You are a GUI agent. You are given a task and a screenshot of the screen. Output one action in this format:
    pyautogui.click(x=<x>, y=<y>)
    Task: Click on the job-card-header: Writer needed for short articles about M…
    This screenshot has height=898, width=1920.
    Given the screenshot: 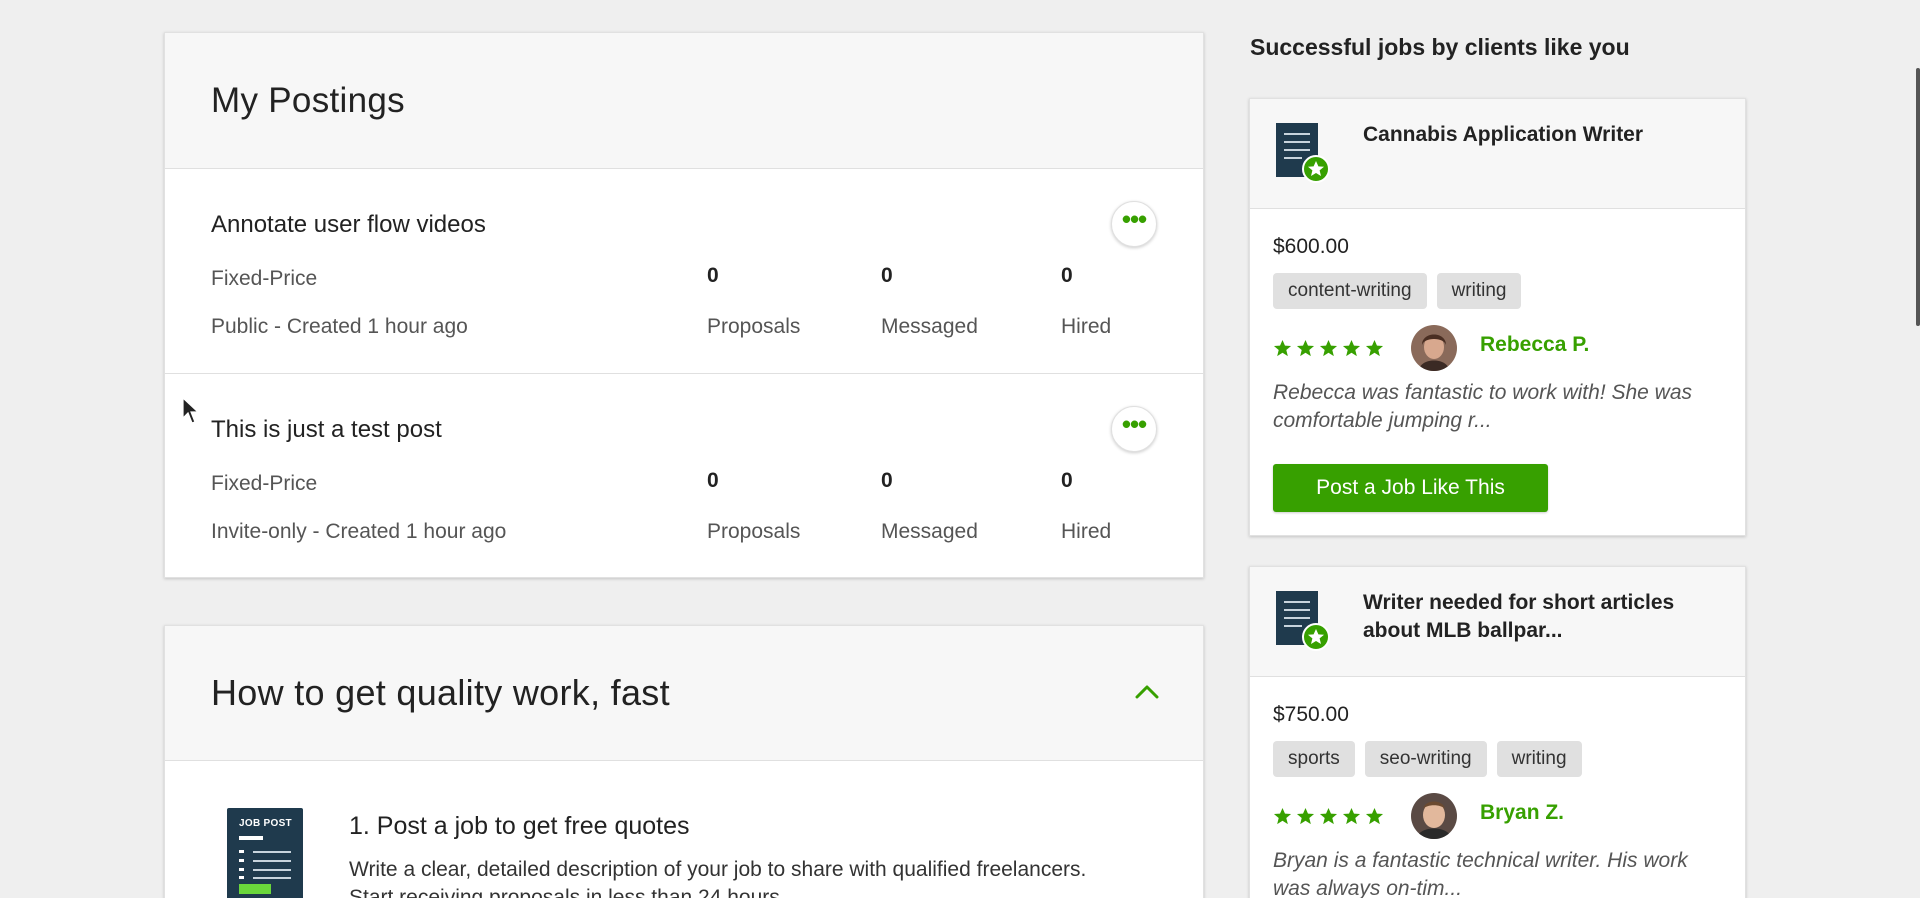 What is the action you would take?
    pyautogui.click(x=1497, y=622)
    